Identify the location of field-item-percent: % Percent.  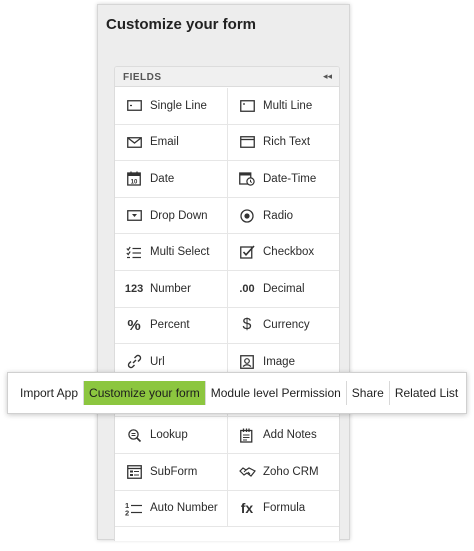
(171, 325).